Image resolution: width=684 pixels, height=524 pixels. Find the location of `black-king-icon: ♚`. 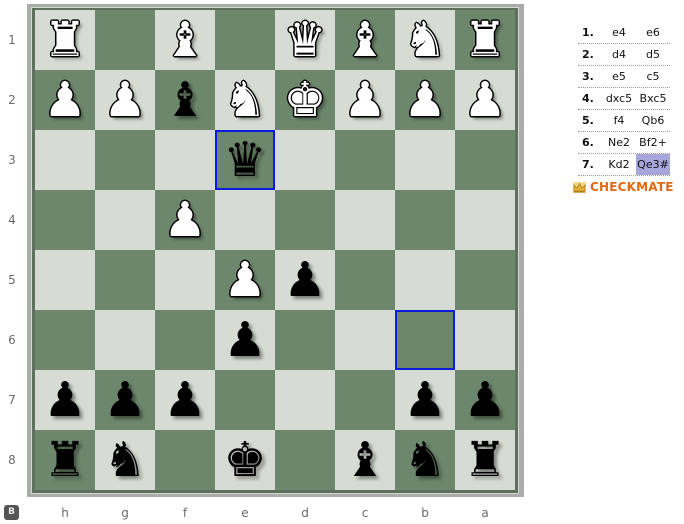

black-king-icon: ♚ is located at coordinates (244, 460).